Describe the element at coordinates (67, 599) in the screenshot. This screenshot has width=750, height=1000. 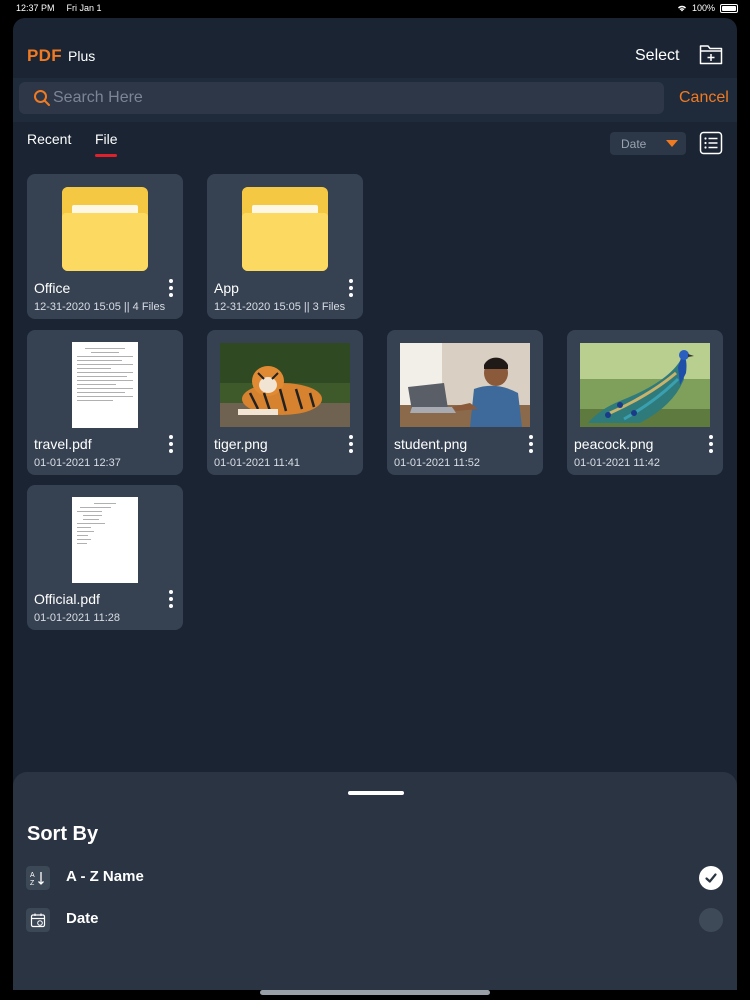
I see `item-name: Official.pdf` at that location.